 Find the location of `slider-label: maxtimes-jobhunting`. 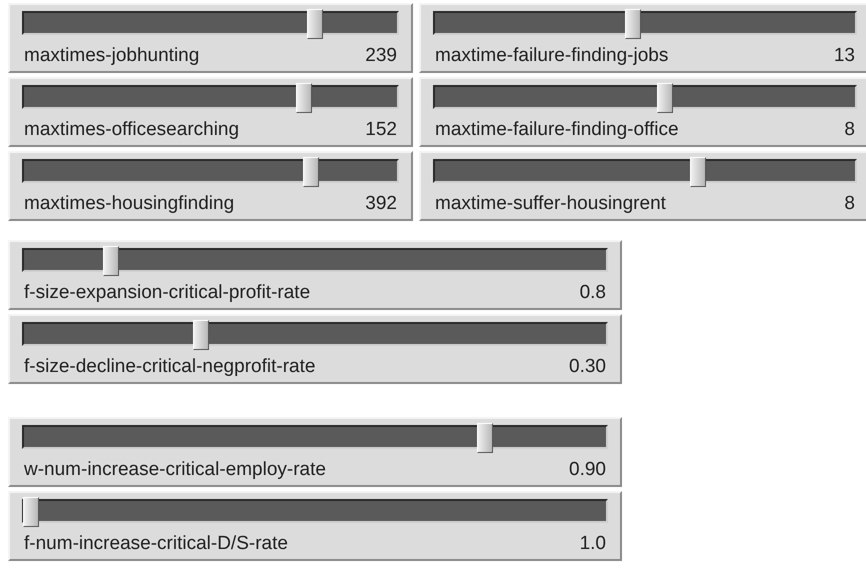

slider-label: maxtimes-jobhunting is located at coordinates (112, 56).